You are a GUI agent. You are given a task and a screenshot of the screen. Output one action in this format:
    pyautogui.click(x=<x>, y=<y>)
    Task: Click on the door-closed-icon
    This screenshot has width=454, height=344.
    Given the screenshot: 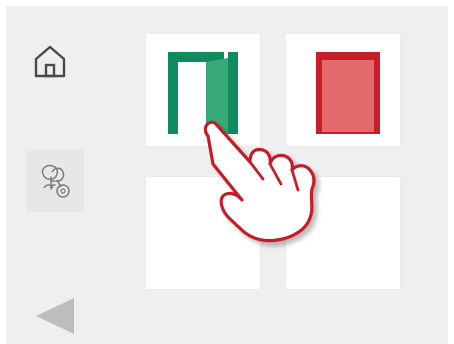 What is the action you would take?
    pyautogui.click(x=348, y=93)
    